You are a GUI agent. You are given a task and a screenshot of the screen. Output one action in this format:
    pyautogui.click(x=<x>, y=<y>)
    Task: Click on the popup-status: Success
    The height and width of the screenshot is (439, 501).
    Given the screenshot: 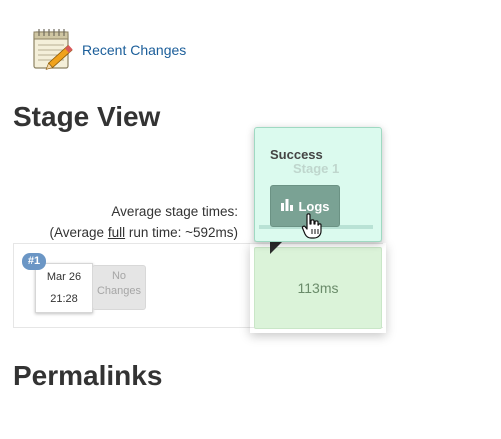 What is the action you would take?
    pyautogui.click(x=296, y=154)
    